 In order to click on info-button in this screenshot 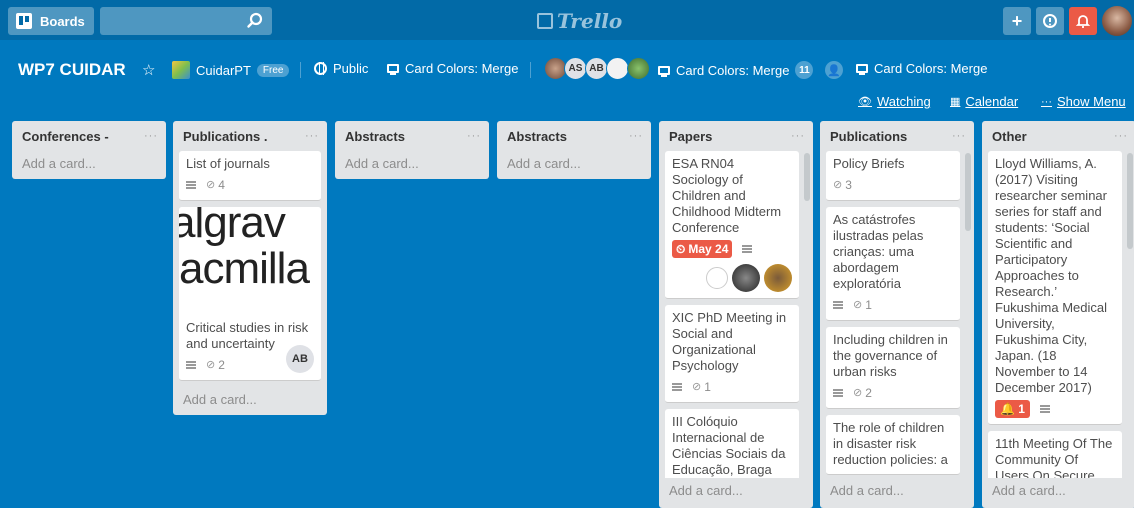, I will do `click(1050, 21)`.